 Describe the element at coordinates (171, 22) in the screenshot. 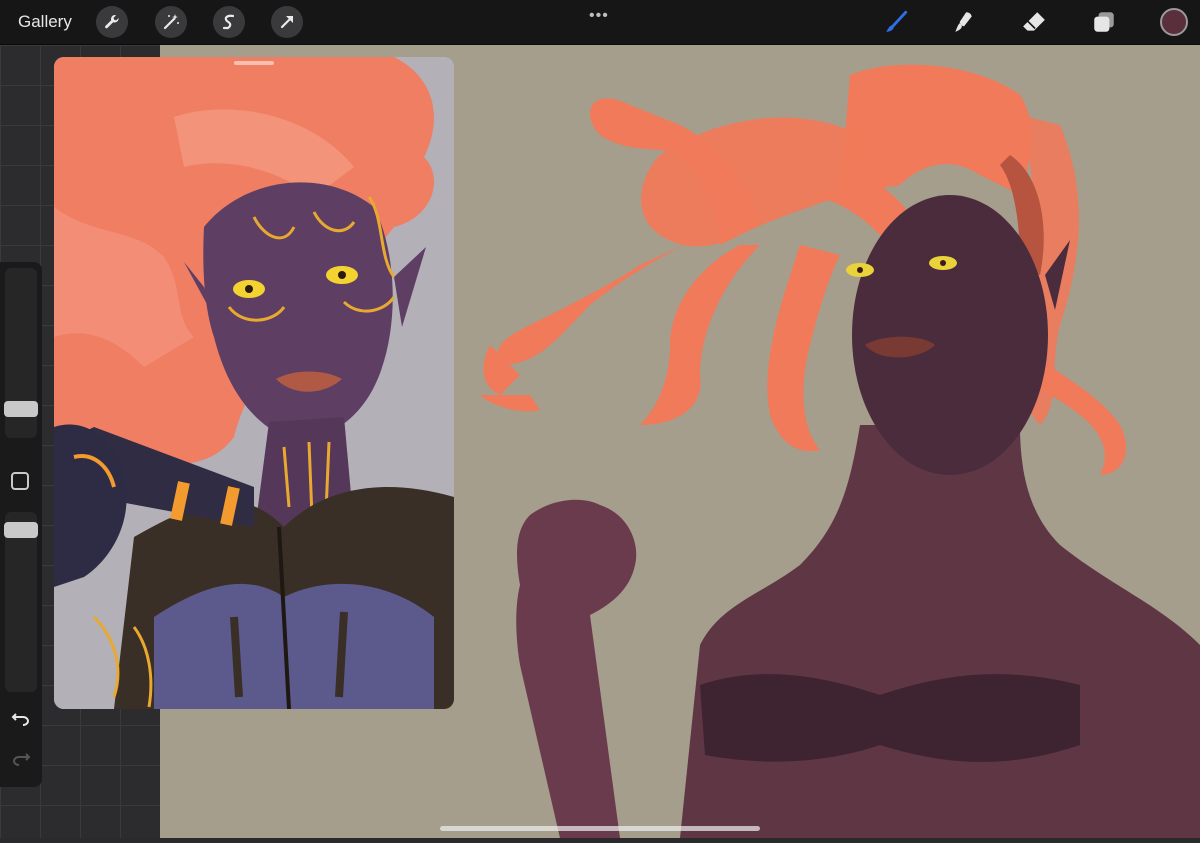

I see `magic-wand-icon` at that location.